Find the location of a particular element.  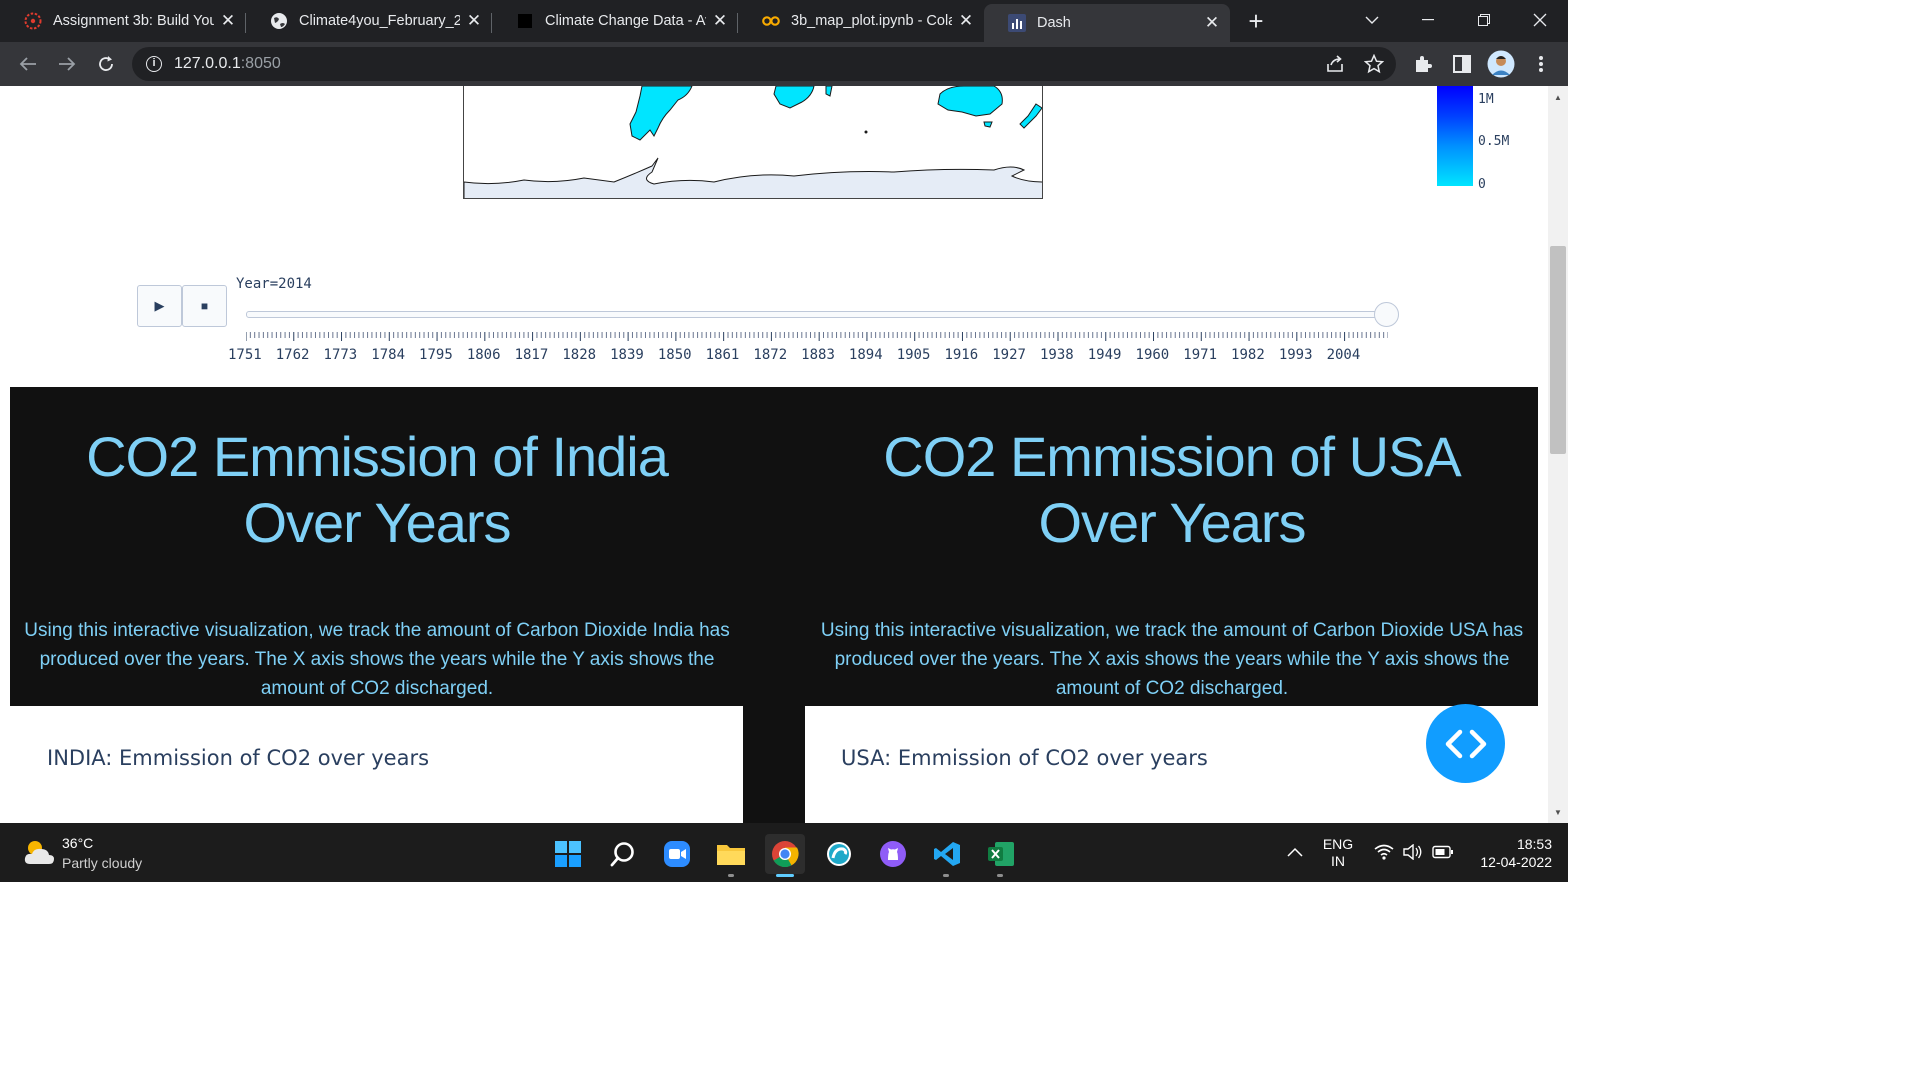

bookmark-star-icon is located at coordinates (1374, 64).